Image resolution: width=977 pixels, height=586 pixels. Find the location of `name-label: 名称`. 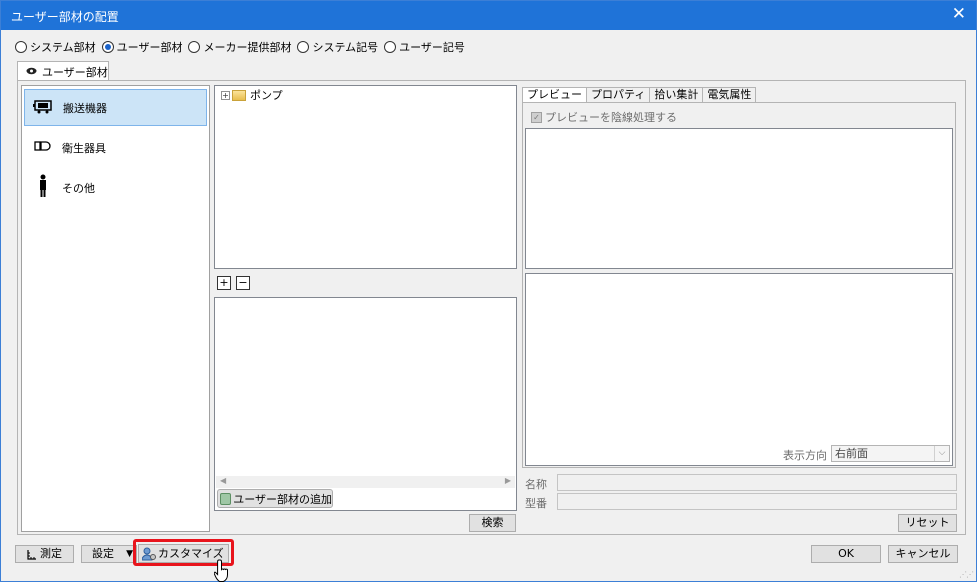

name-label: 名称 is located at coordinates (536, 484).